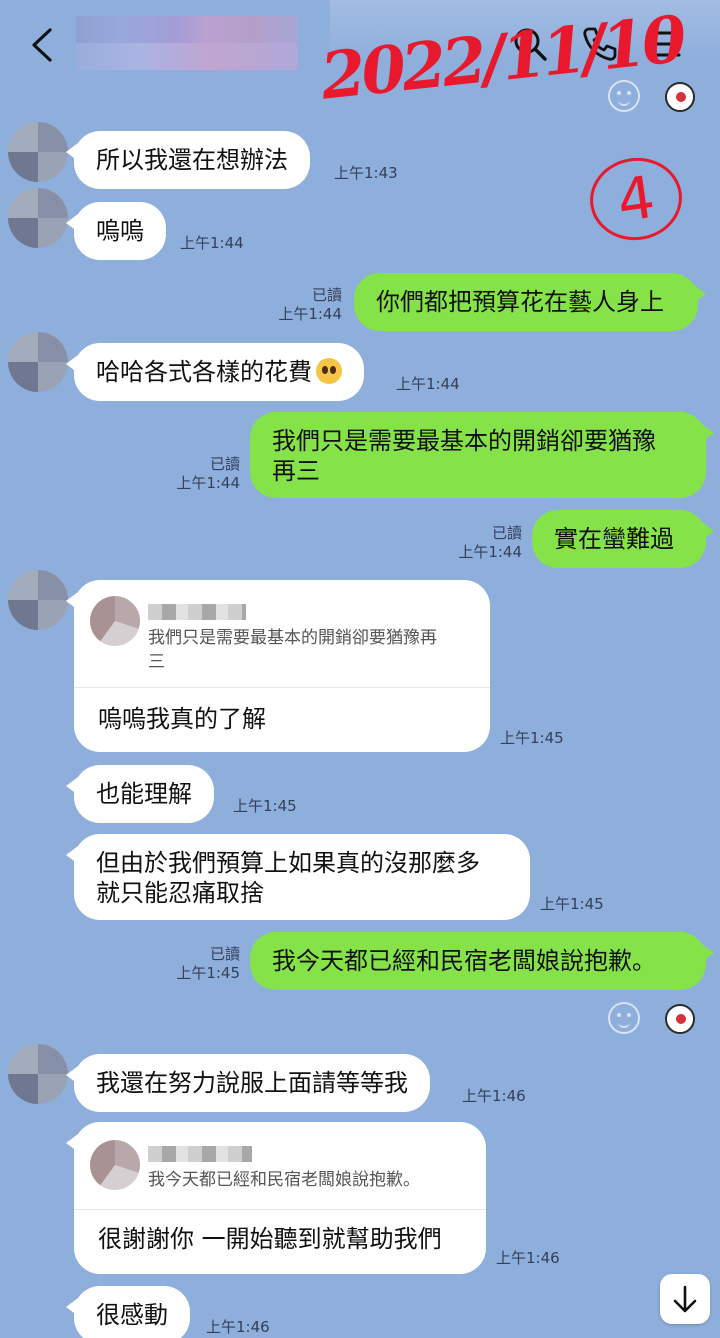  Describe the element at coordinates (116, 231) in the screenshot. I see `message-bubble: 嗚嗚` at that location.